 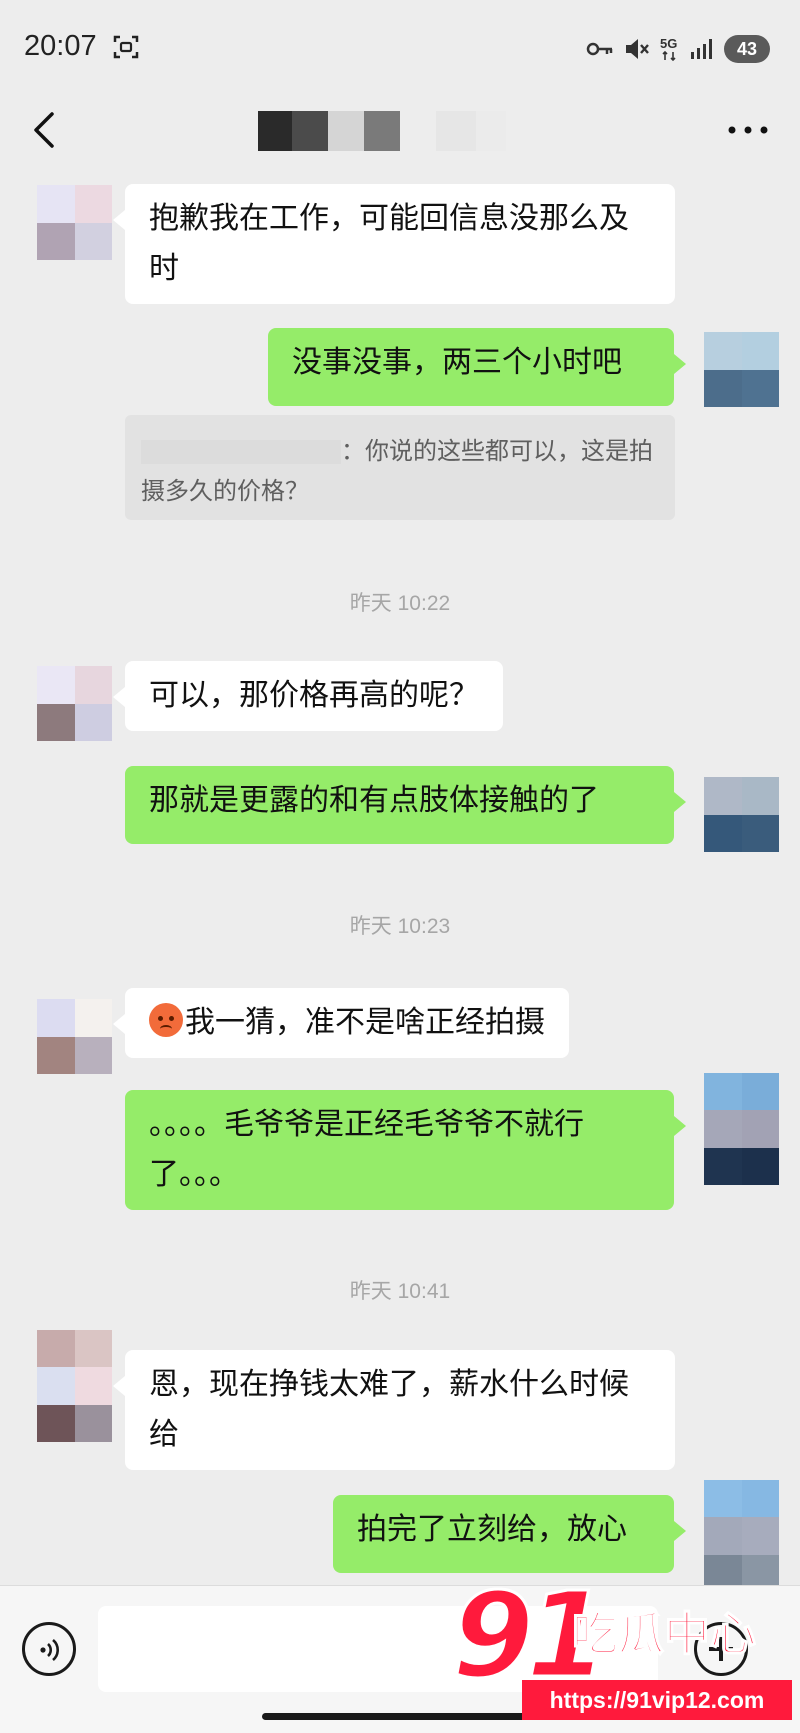 What do you see at coordinates (46, 130) in the screenshot?
I see `back-chevron-icon` at bounding box center [46, 130].